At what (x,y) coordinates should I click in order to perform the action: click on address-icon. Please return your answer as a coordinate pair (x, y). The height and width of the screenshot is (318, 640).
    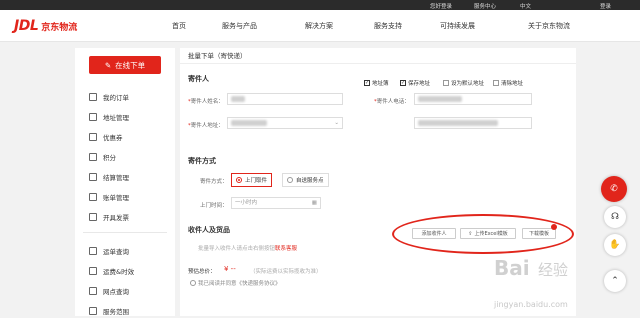
    Looking at the image, I should click on (93, 117).